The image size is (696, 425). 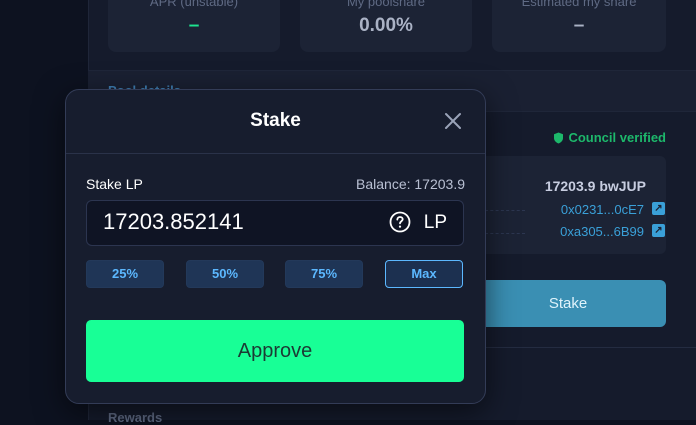 I want to click on shield-icon, so click(x=559, y=138).